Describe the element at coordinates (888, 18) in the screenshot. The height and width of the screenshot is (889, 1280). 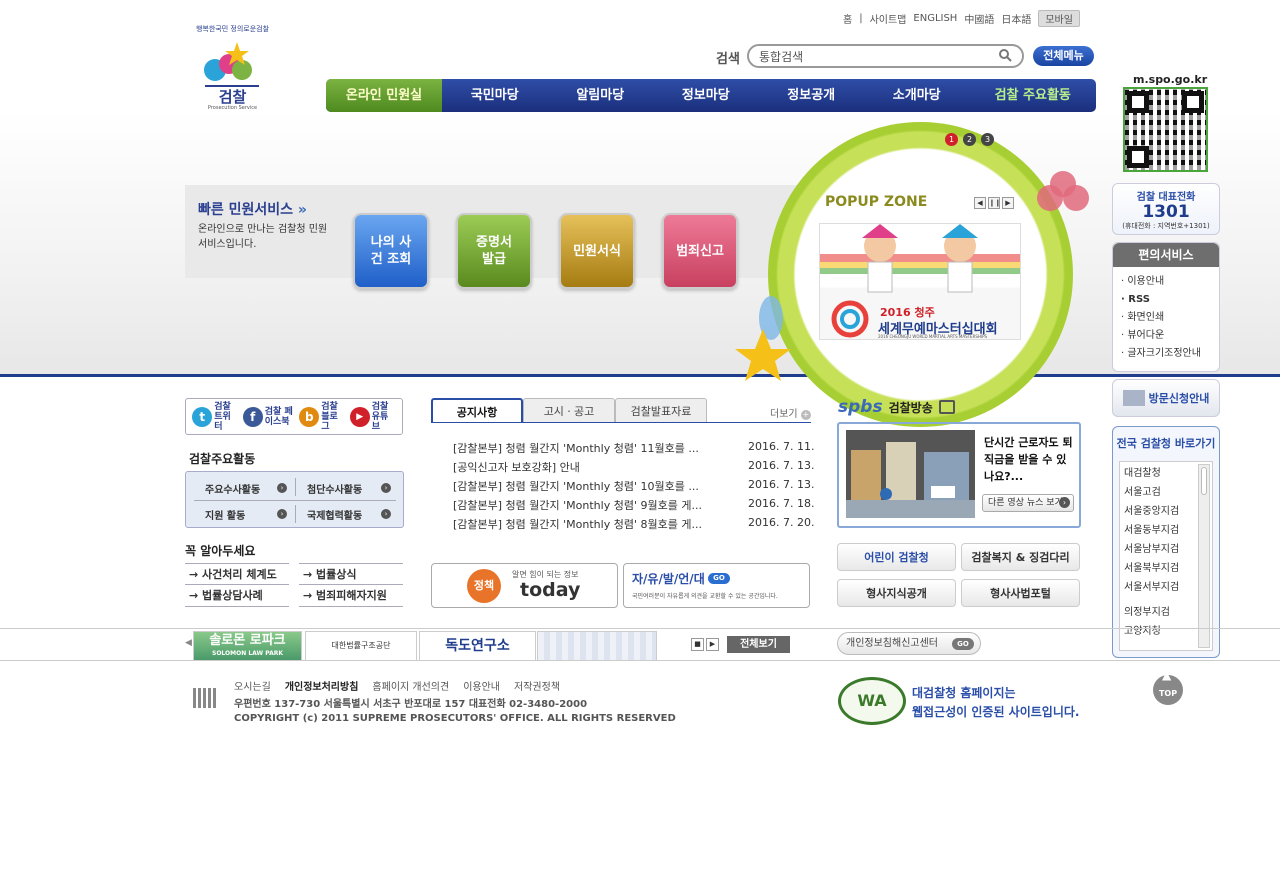
I see `utility-sitemap: 사이트맵` at that location.